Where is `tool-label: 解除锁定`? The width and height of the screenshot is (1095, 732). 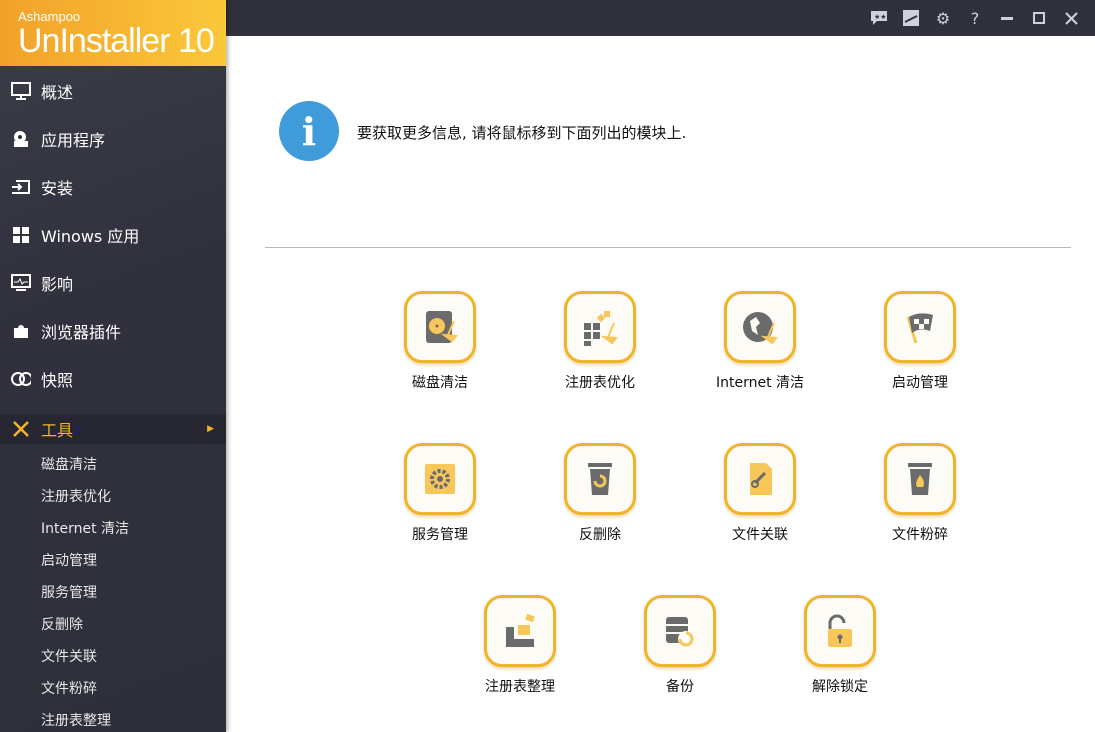 tool-label: 解除锁定 is located at coordinates (840, 687).